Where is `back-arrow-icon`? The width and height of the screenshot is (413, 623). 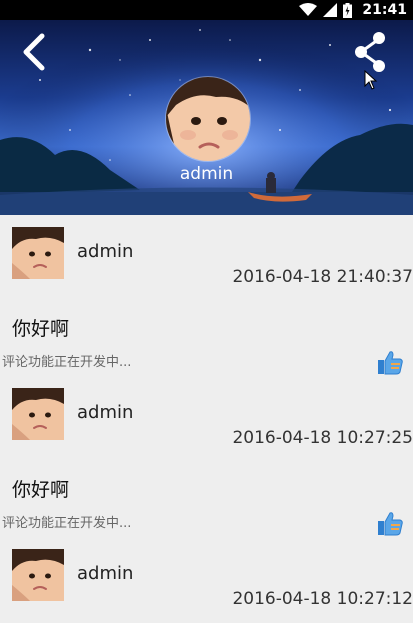 back-arrow-icon is located at coordinates (34, 52).